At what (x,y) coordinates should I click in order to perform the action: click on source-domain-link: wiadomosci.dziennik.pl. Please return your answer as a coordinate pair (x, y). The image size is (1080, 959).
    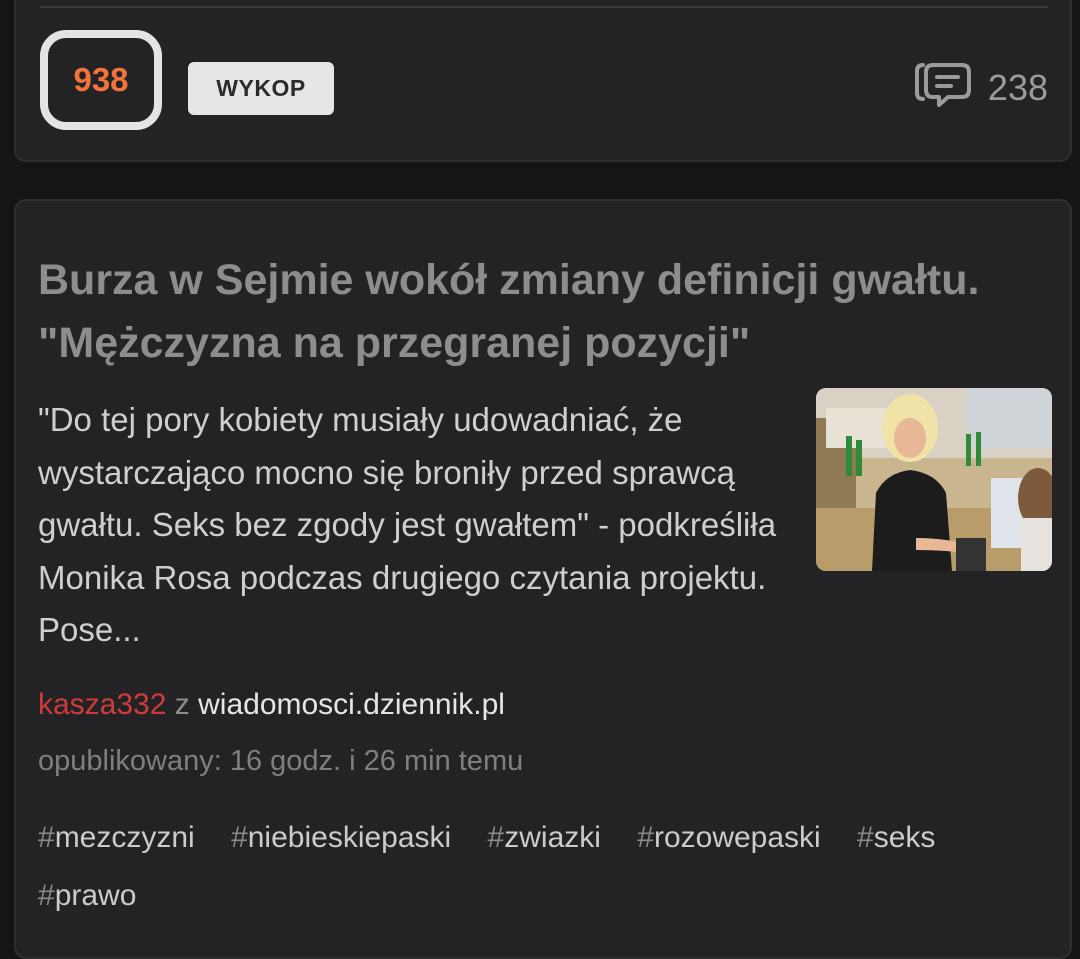
    Looking at the image, I should click on (351, 704).